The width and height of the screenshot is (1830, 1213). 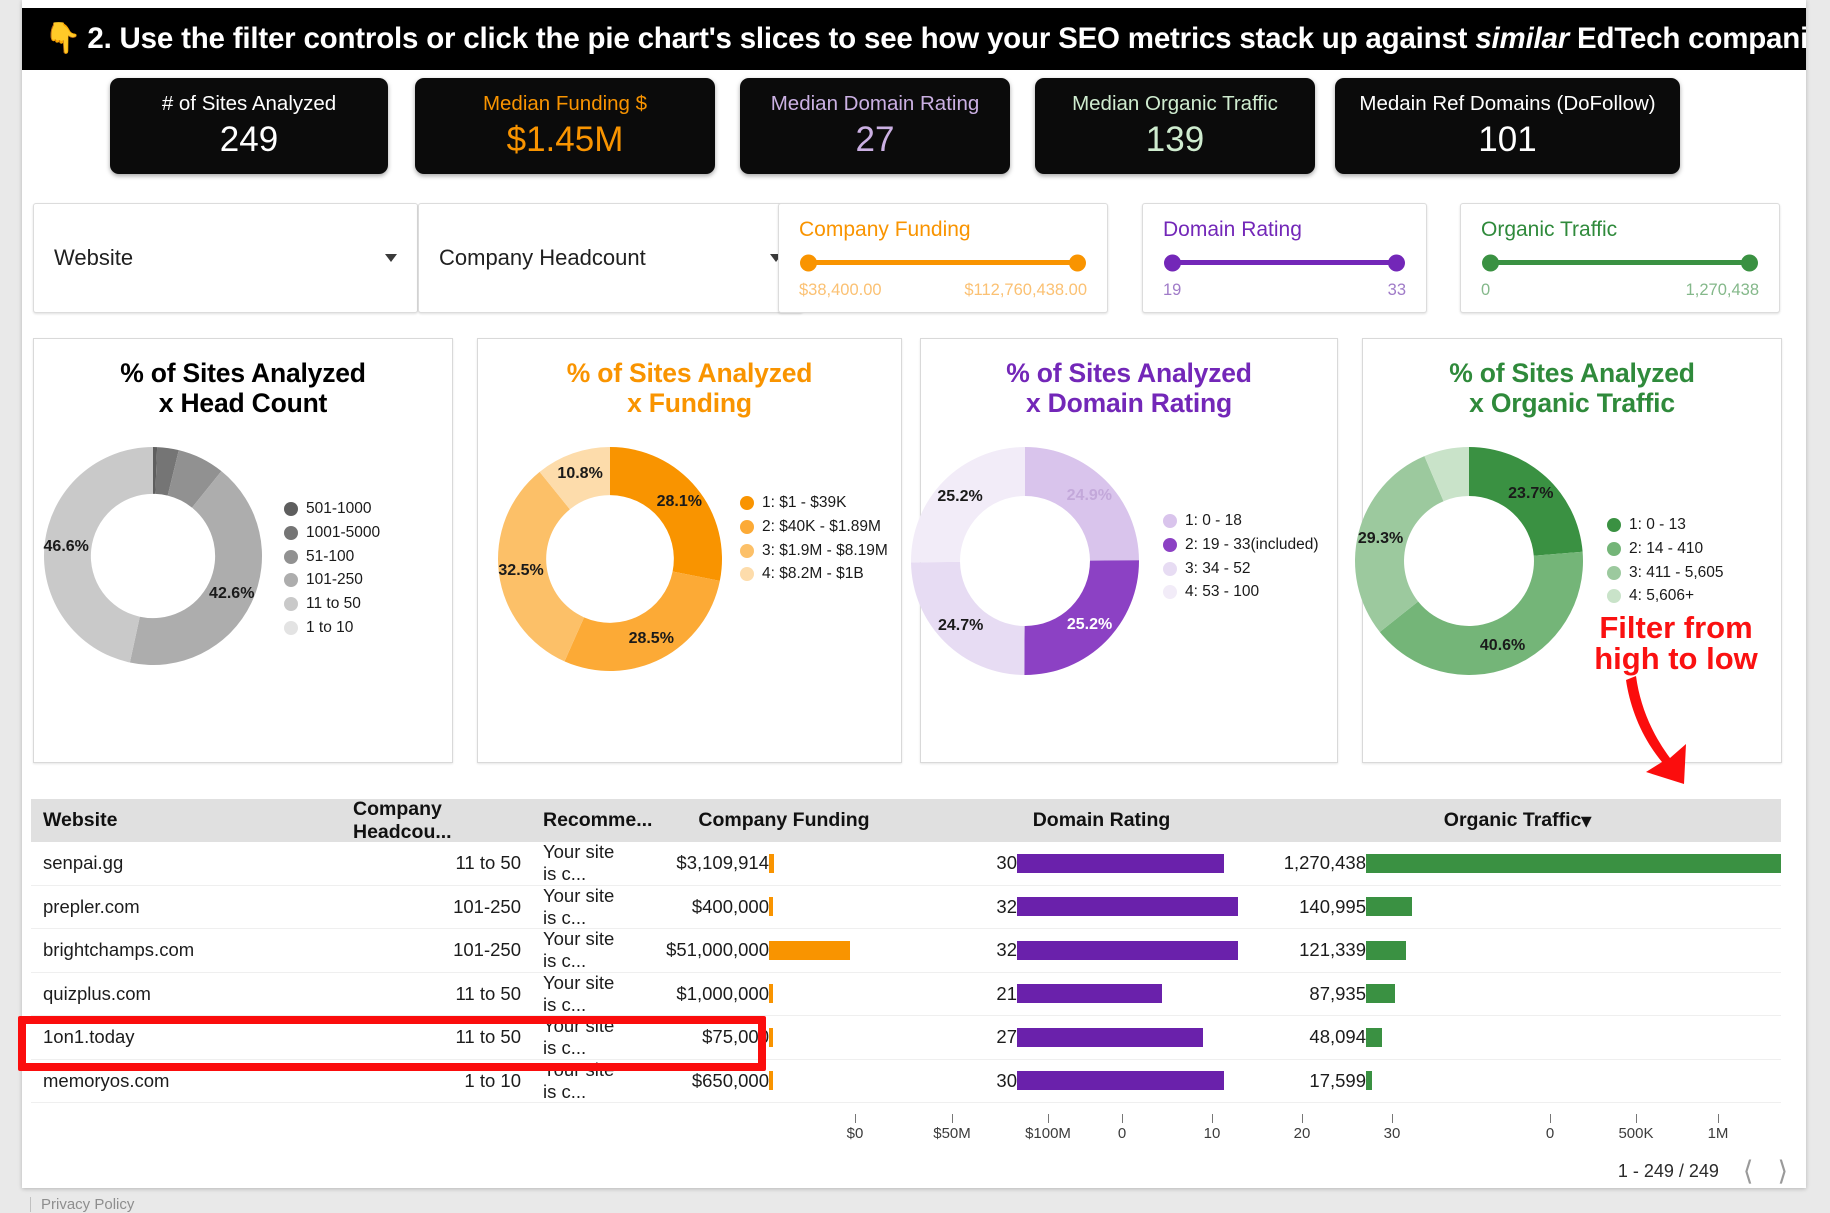 What do you see at coordinates (1253, 592) in the screenshot?
I see `legend-item: 4: 53 - 100` at bounding box center [1253, 592].